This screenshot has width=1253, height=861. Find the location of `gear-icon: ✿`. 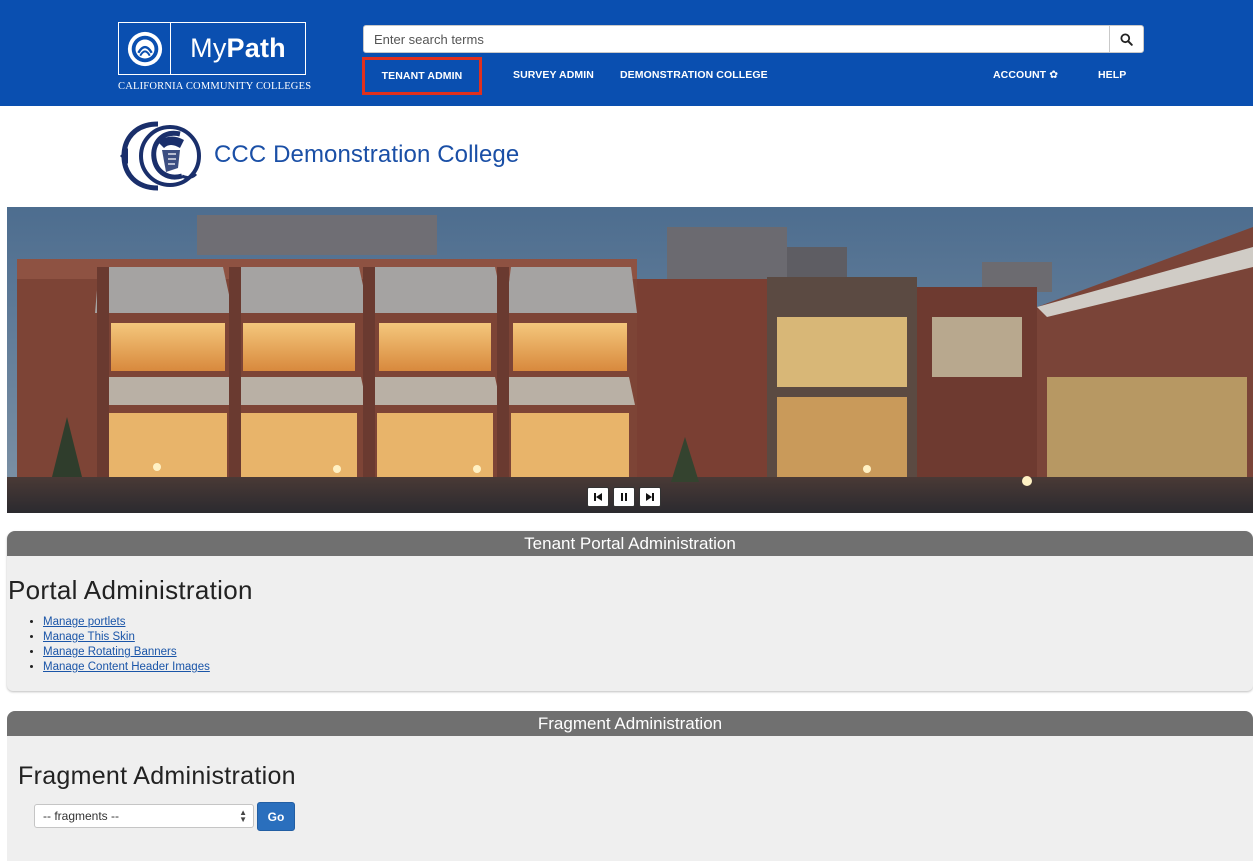

gear-icon: ✿ is located at coordinates (1054, 75).